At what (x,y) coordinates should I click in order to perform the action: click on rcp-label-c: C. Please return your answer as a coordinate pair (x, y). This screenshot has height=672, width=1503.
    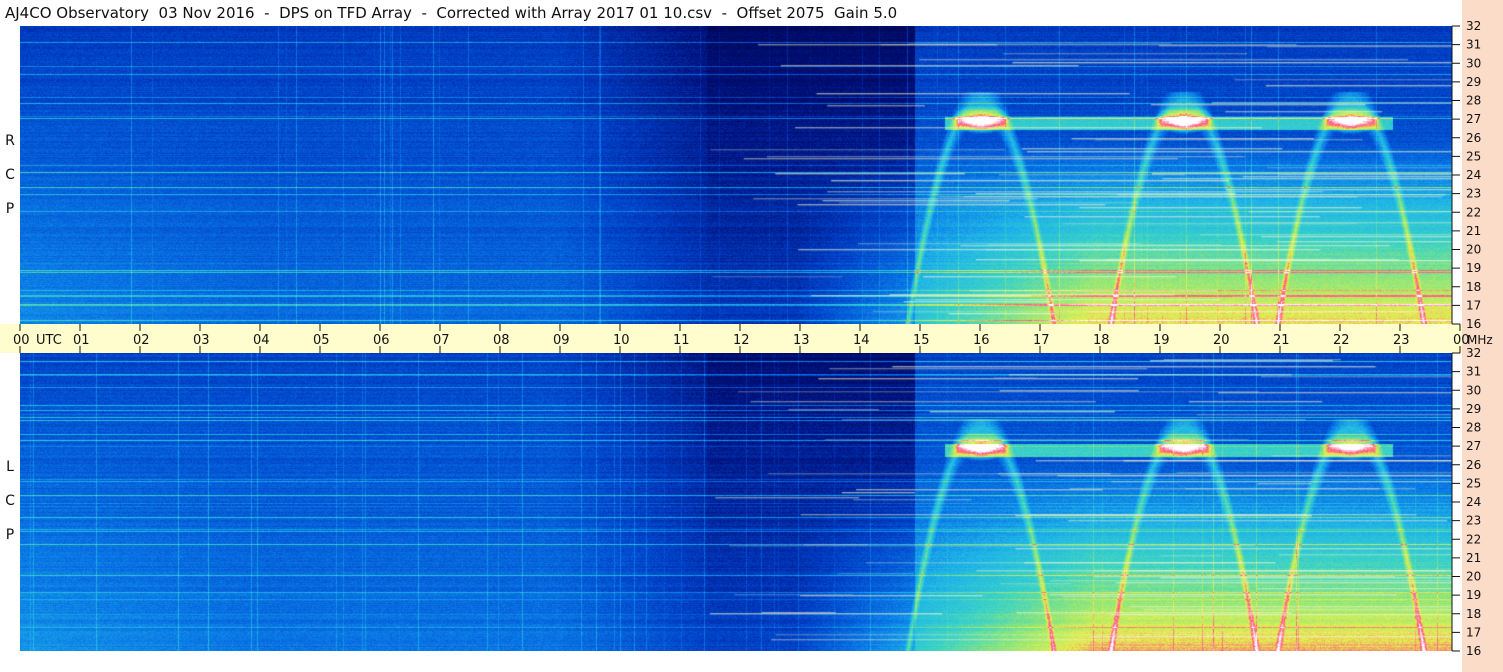
    Looking at the image, I should click on (10, 175).